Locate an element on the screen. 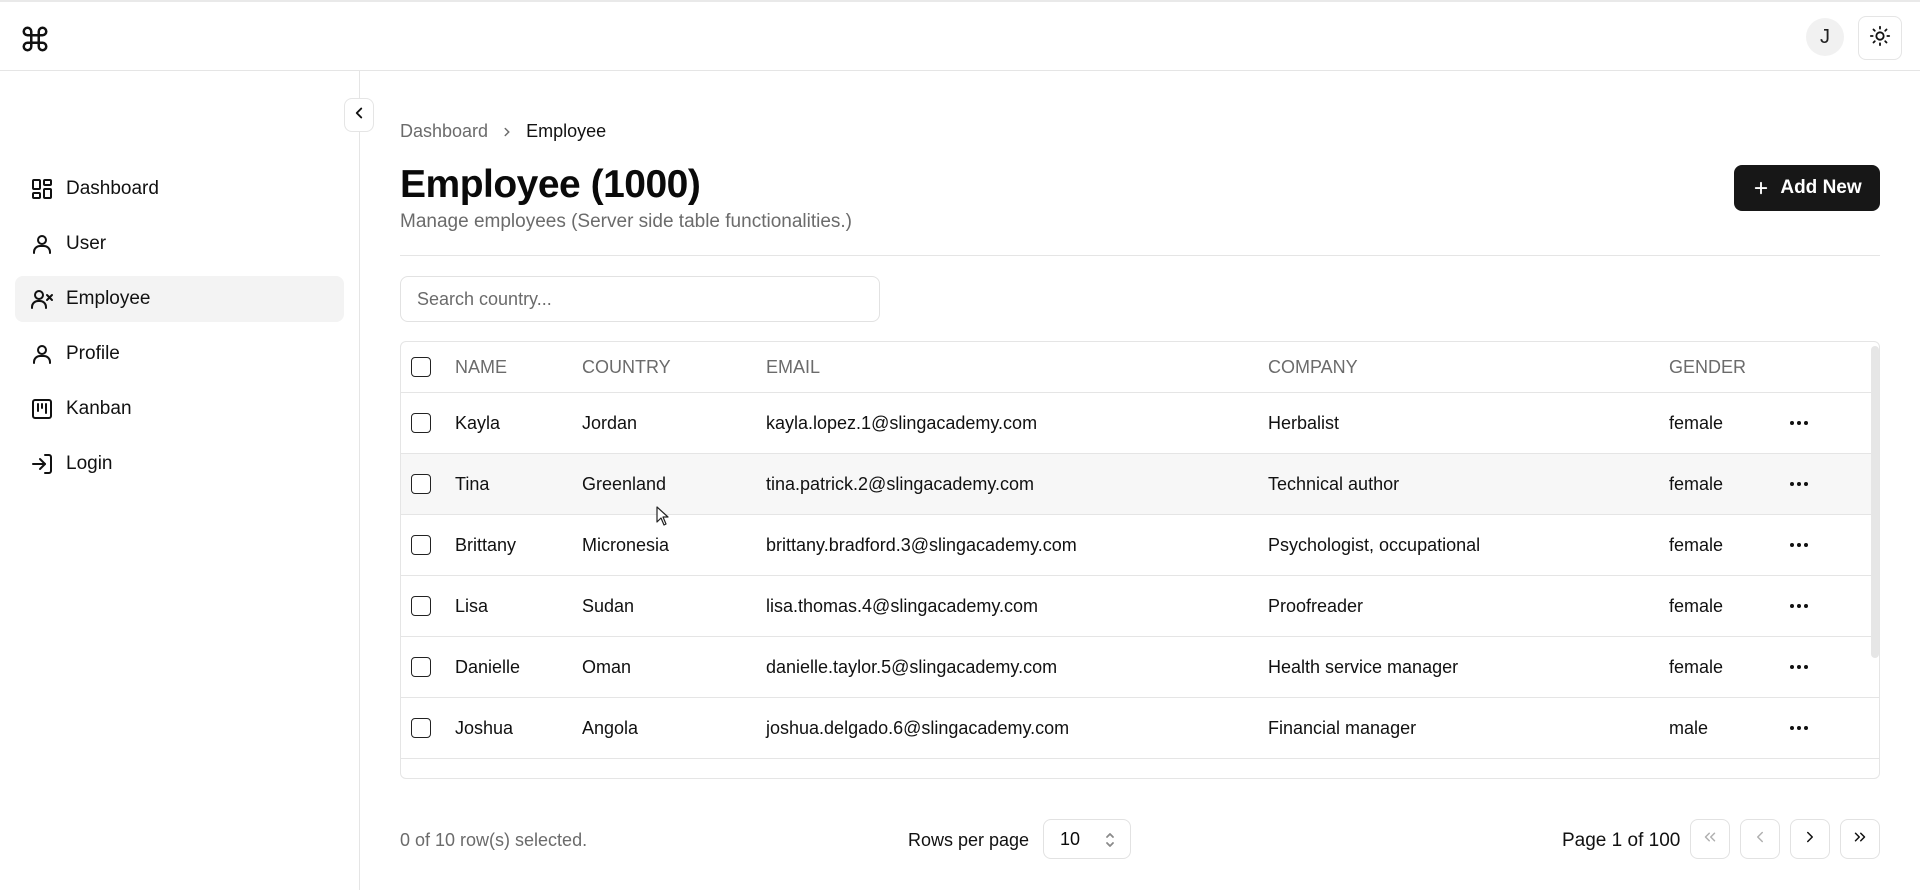 The width and height of the screenshot is (1920, 890). user-x-icon is located at coordinates (42, 299).